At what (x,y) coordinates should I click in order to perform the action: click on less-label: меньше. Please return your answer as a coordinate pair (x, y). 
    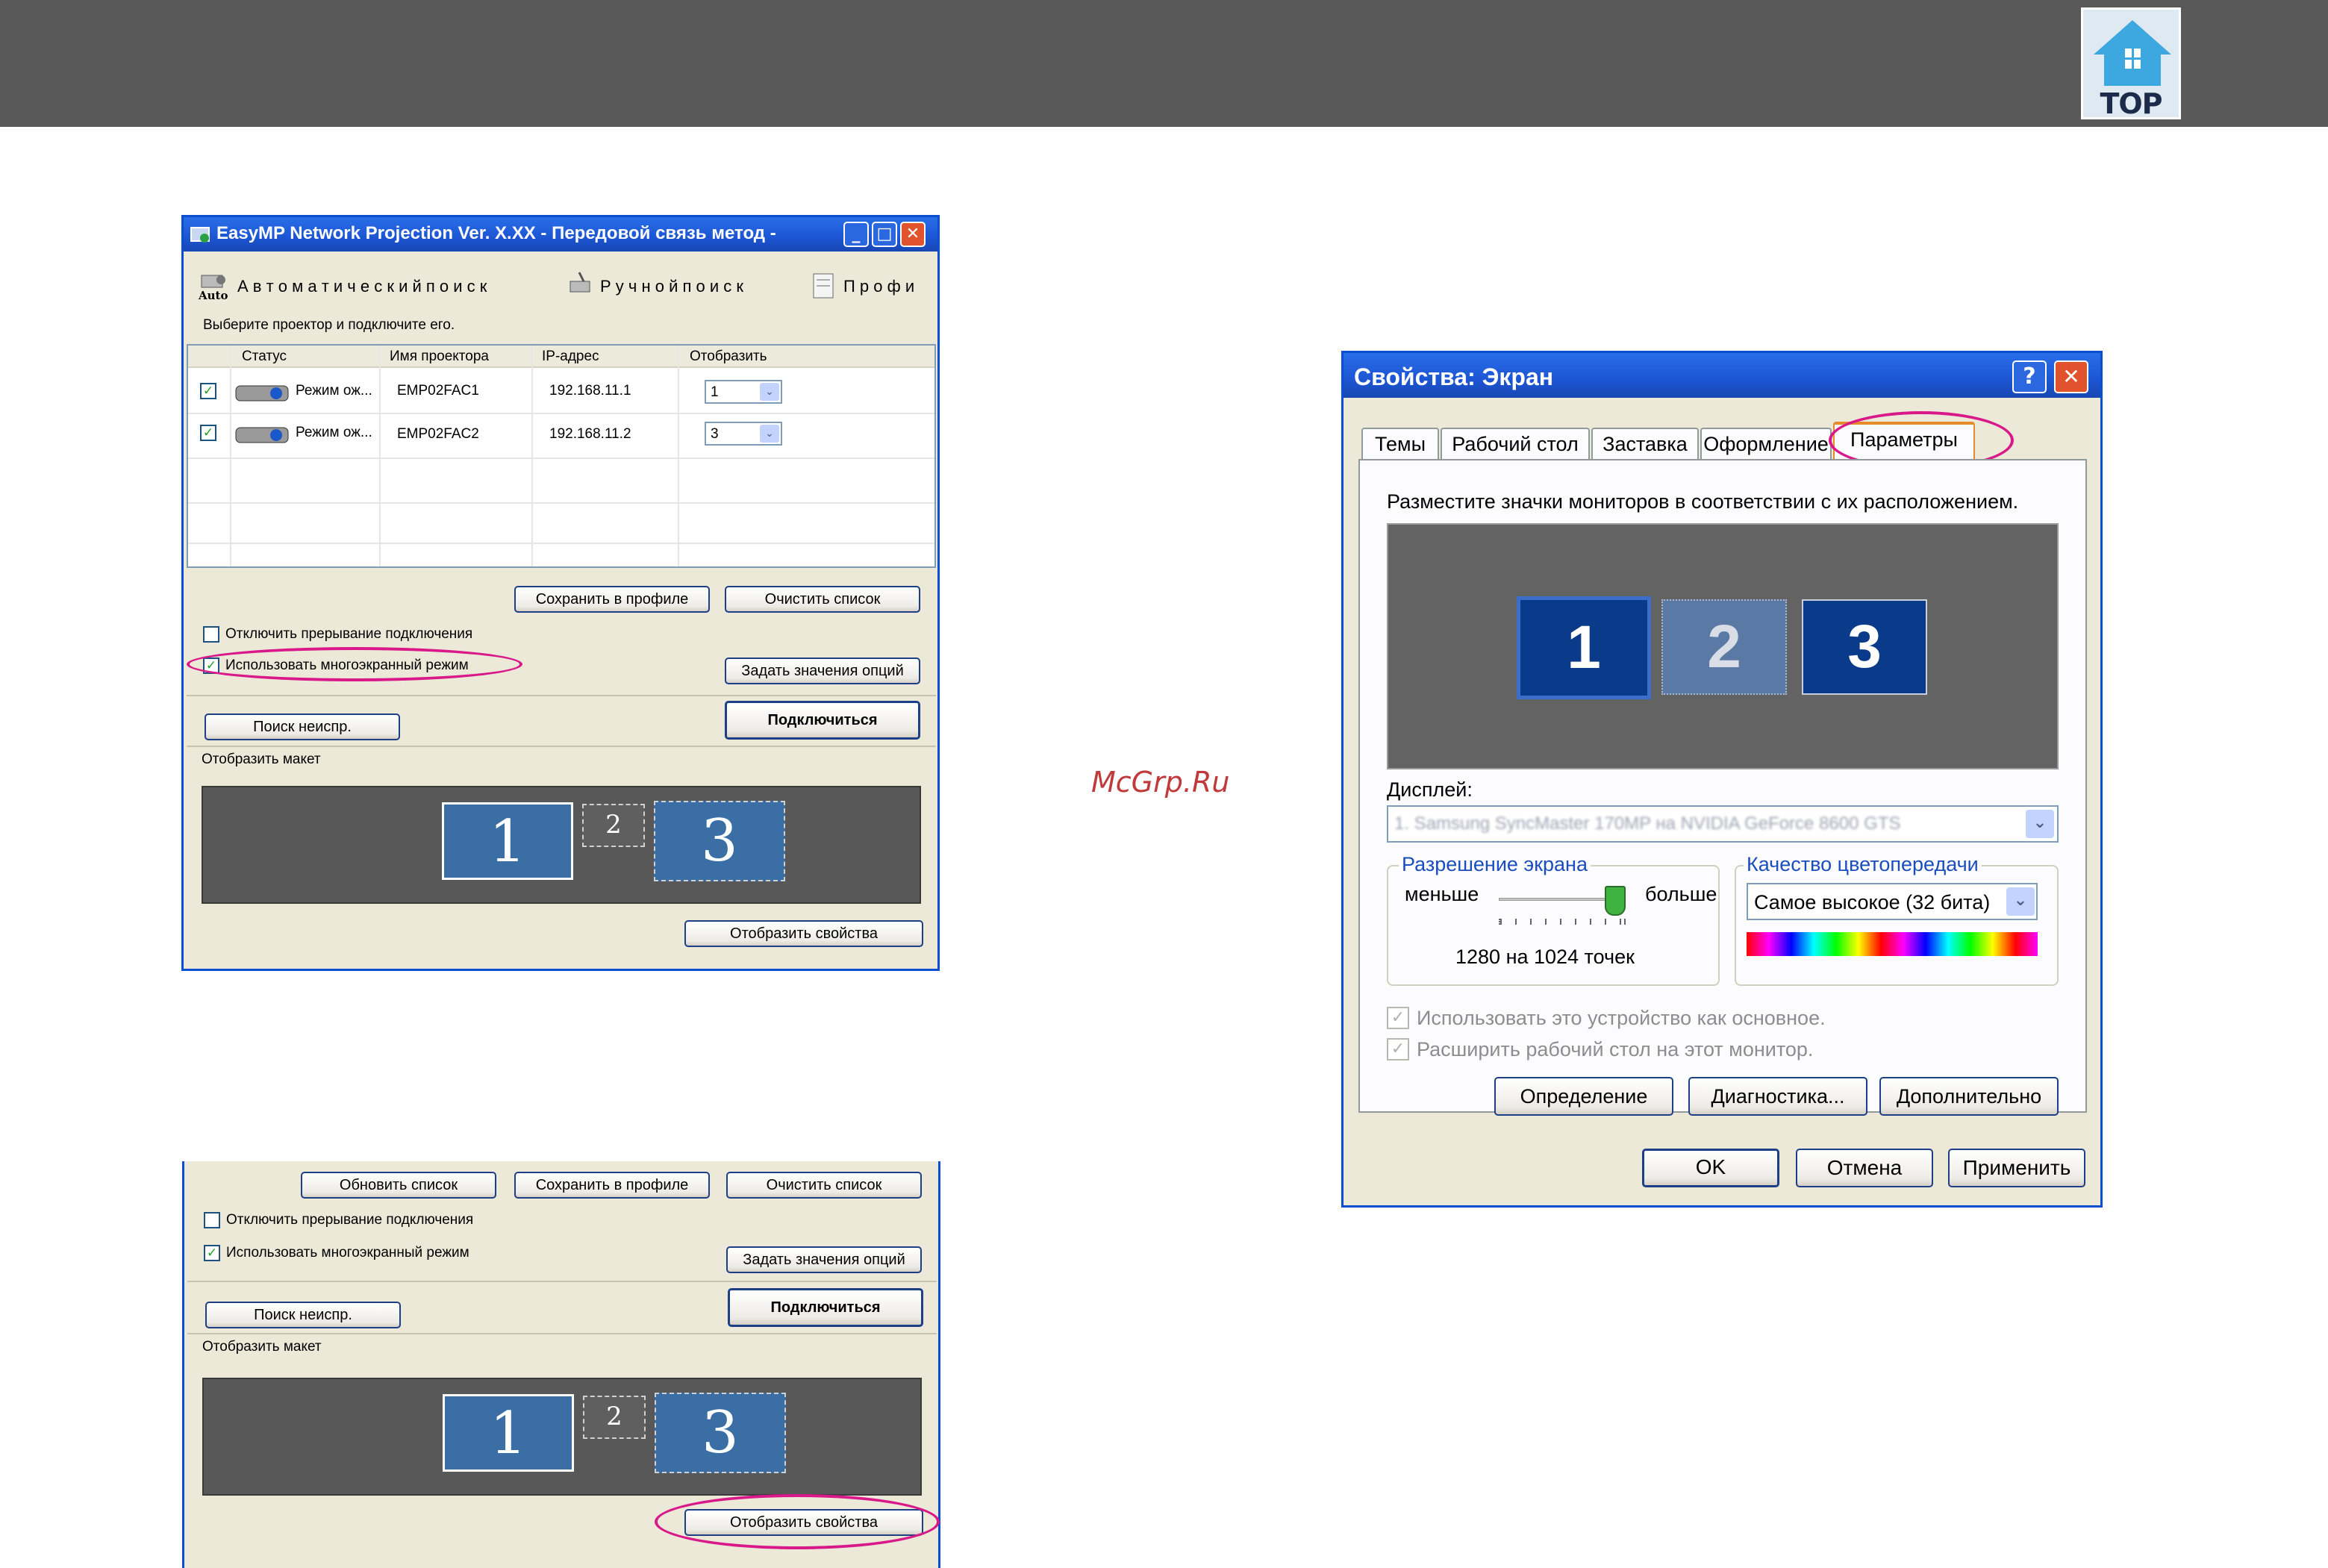
    Looking at the image, I should click on (1442, 894).